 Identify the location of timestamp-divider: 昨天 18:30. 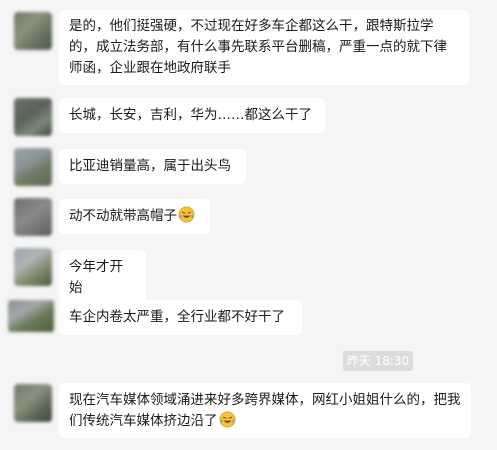
(378, 361).